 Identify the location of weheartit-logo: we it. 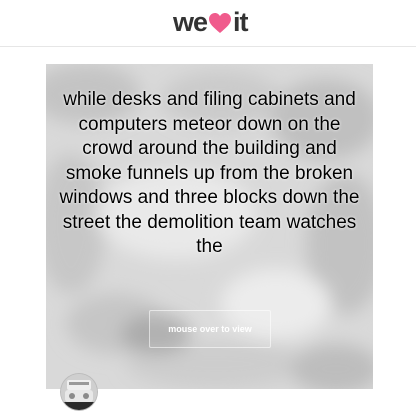
(210, 22).